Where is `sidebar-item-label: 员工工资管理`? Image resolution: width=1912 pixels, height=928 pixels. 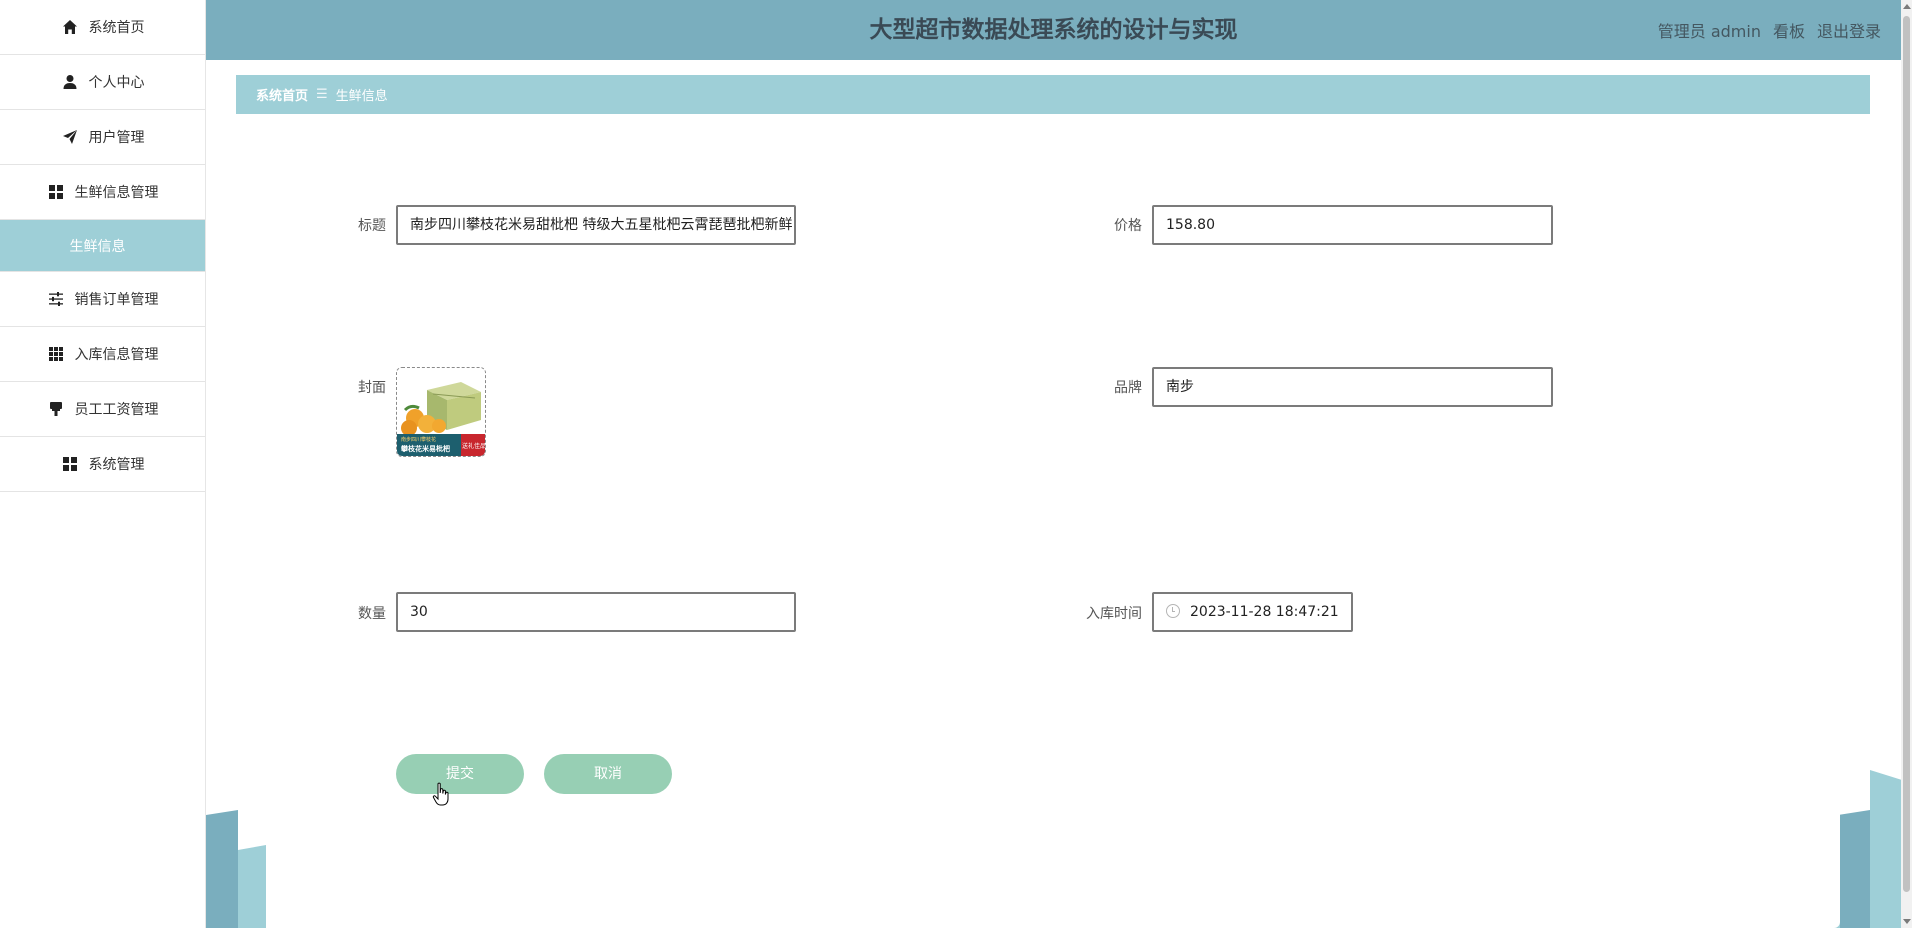 sidebar-item-label: 员工工资管理 is located at coordinates (116, 410).